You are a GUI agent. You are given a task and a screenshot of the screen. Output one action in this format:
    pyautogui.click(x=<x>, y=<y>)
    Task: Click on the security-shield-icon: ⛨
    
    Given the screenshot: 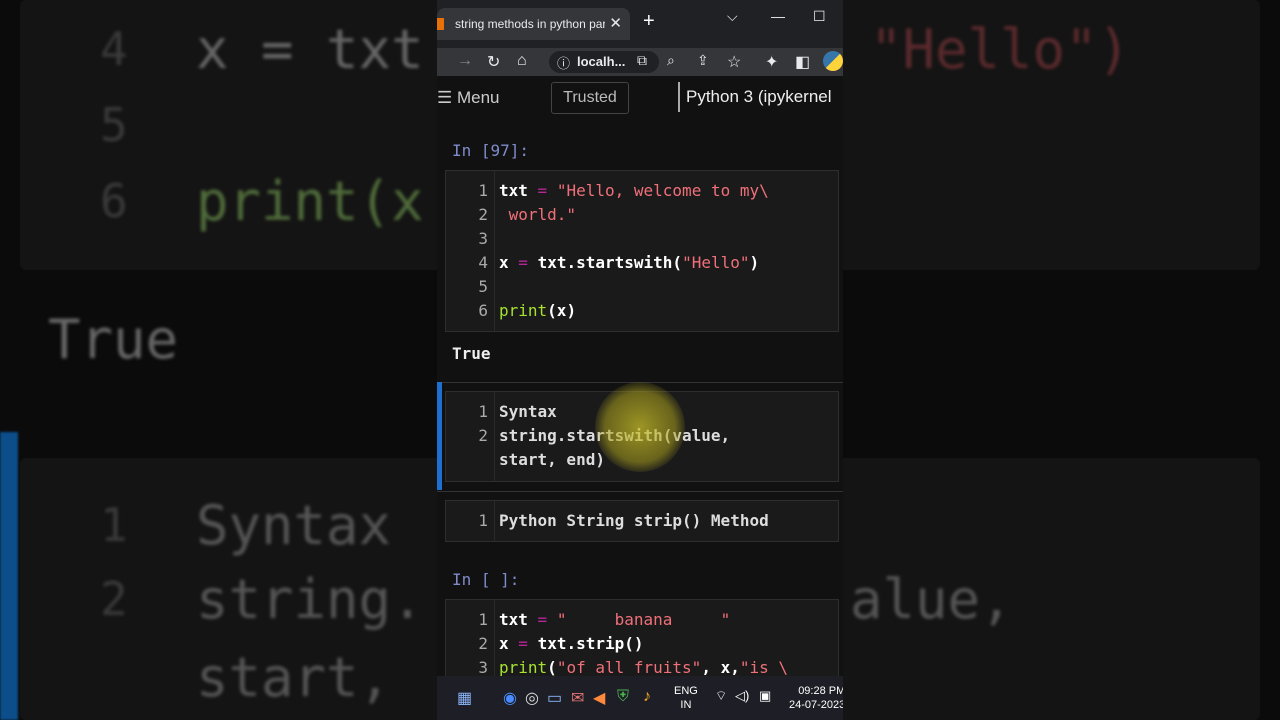 What is the action you would take?
    pyautogui.click(x=623, y=697)
    